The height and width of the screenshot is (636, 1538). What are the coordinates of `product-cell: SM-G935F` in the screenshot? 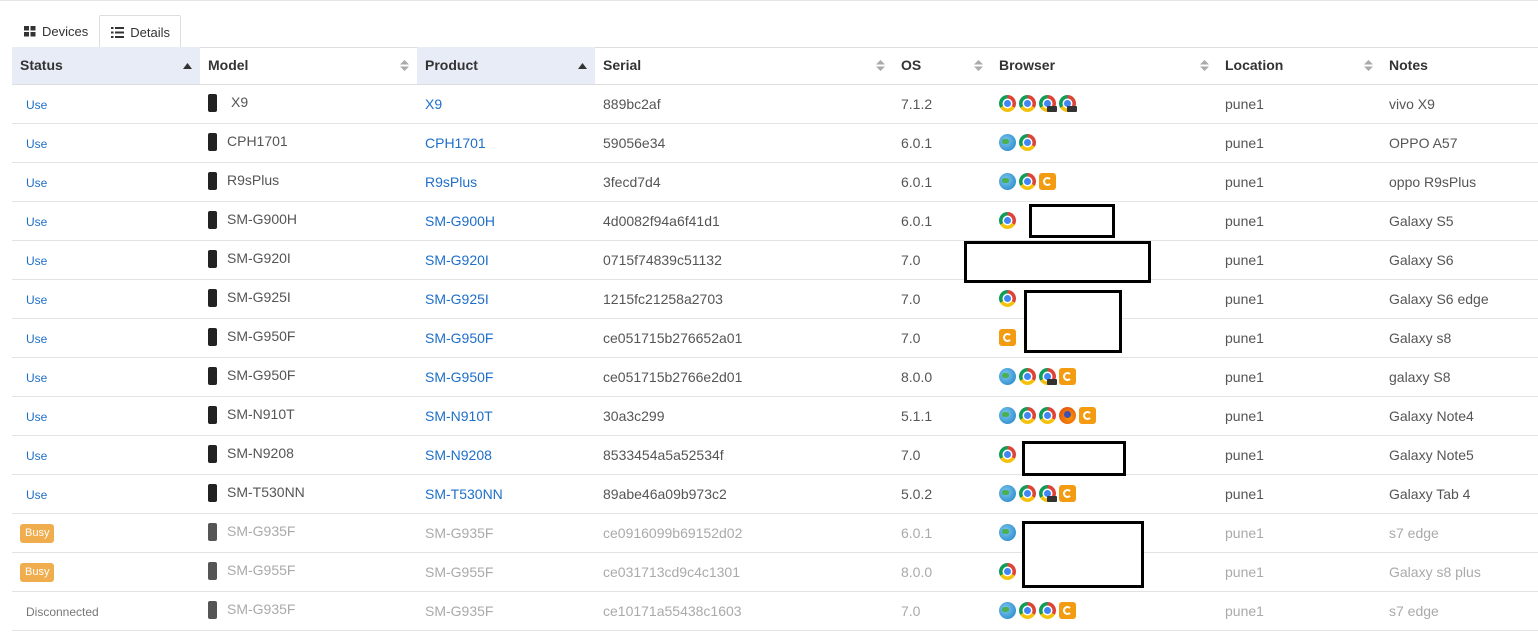 It's located at (506, 533).